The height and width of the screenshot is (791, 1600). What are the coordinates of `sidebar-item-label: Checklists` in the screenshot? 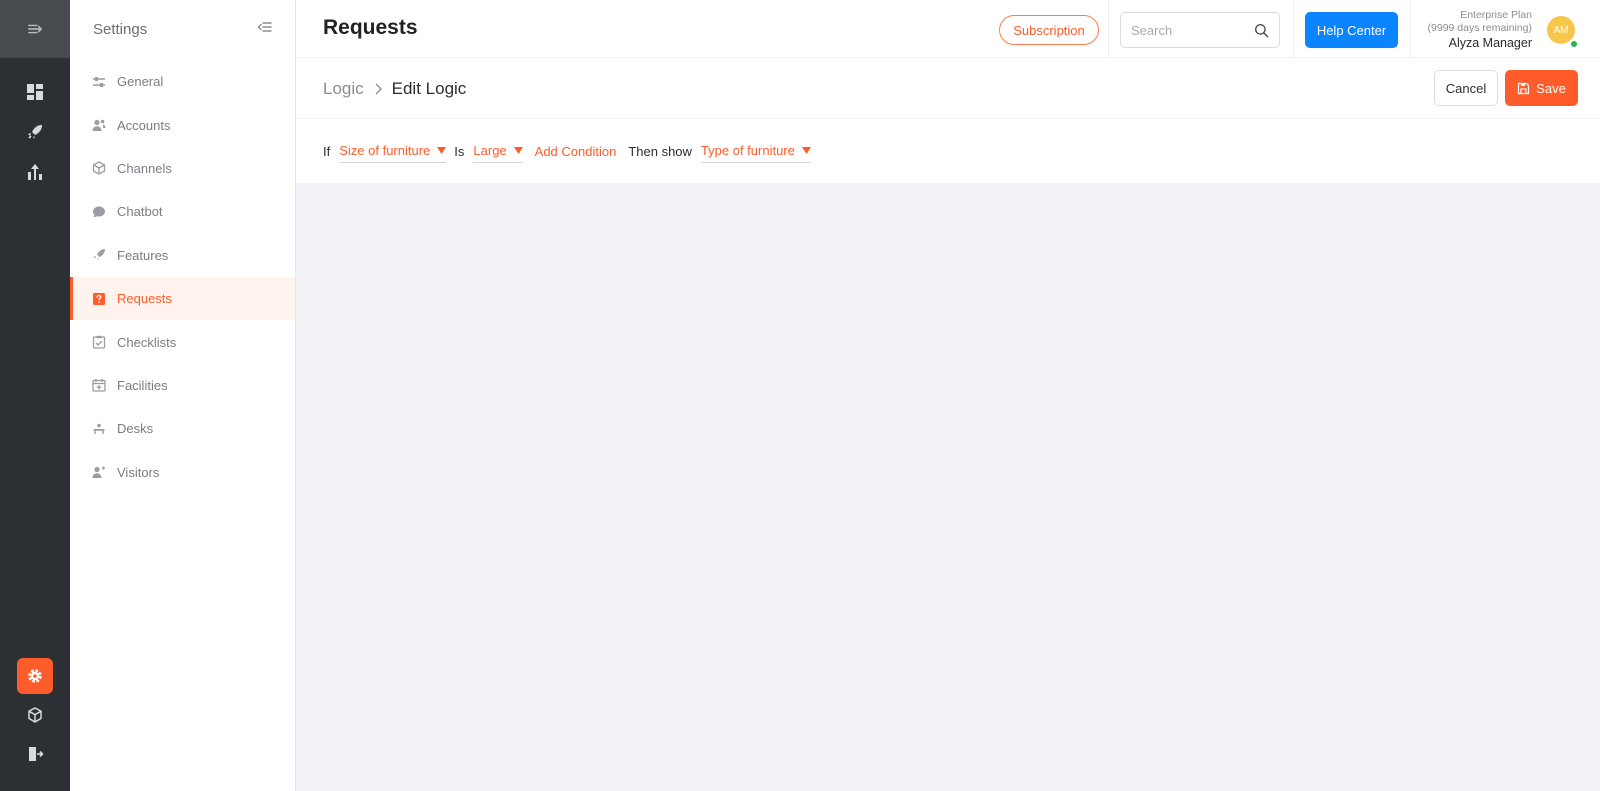 It's located at (147, 342).